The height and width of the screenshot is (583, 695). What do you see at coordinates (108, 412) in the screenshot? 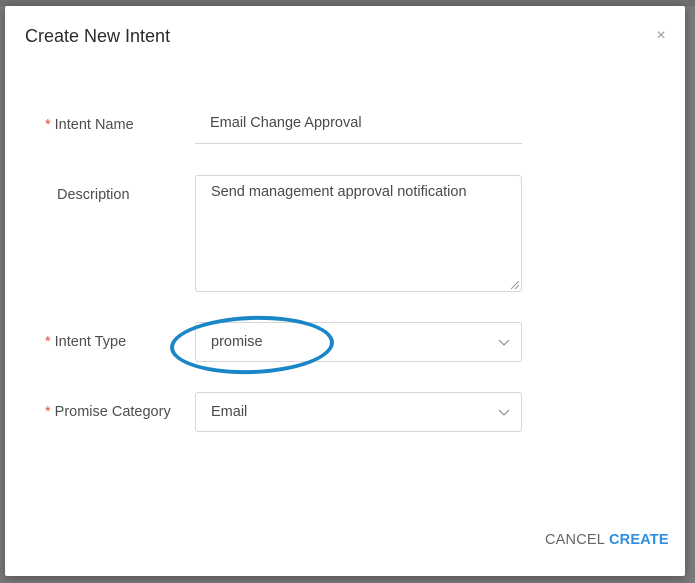
I see `promise-category-label: * Promise Category` at bounding box center [108, 412].